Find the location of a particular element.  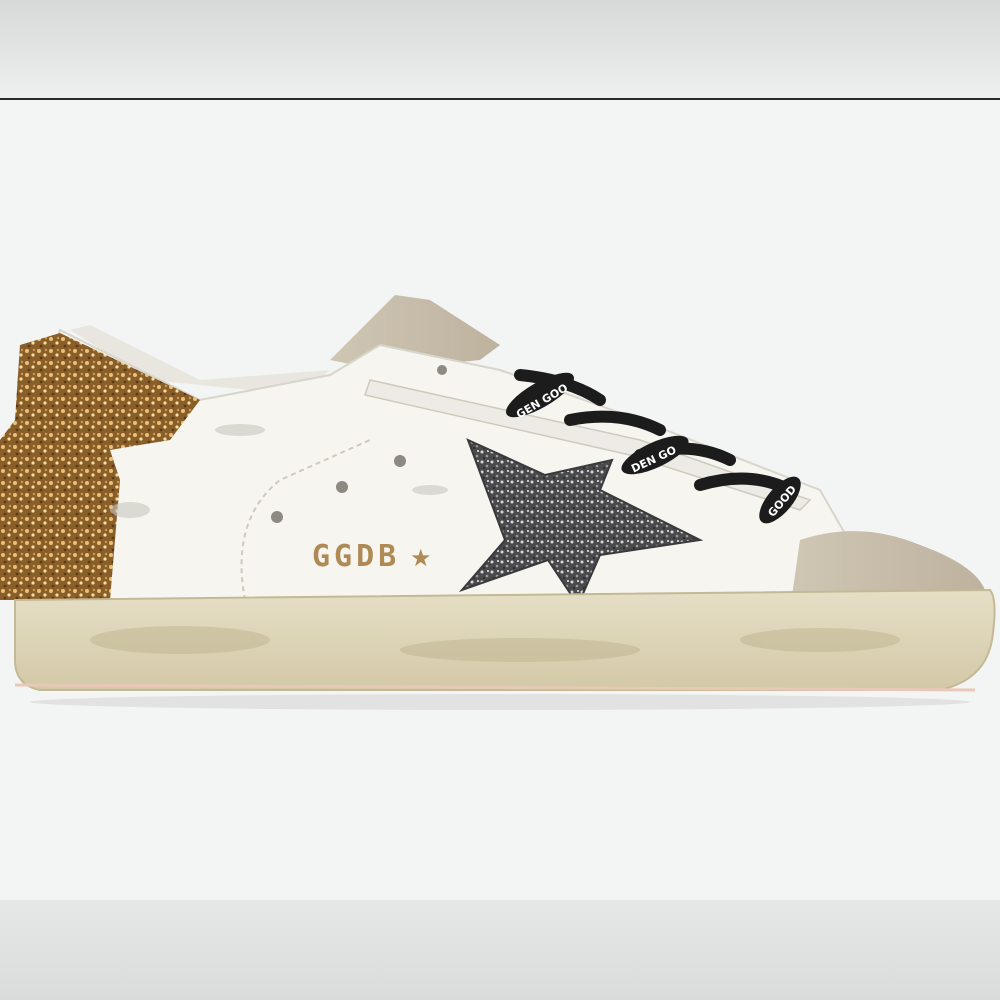

brand-logo-star: ★ is located at coordinates (421, 558).